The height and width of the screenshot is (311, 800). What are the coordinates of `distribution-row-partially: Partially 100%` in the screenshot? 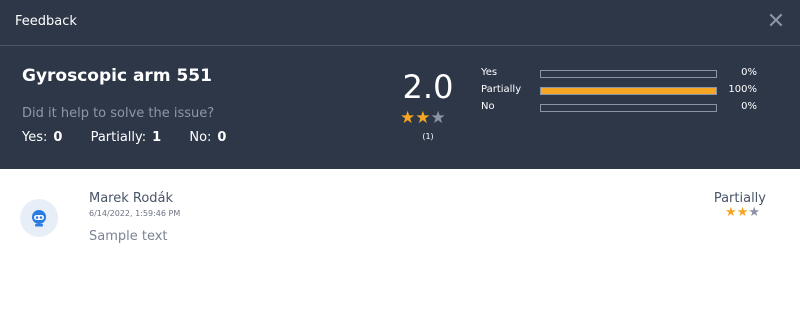 It's located at (631, 92).